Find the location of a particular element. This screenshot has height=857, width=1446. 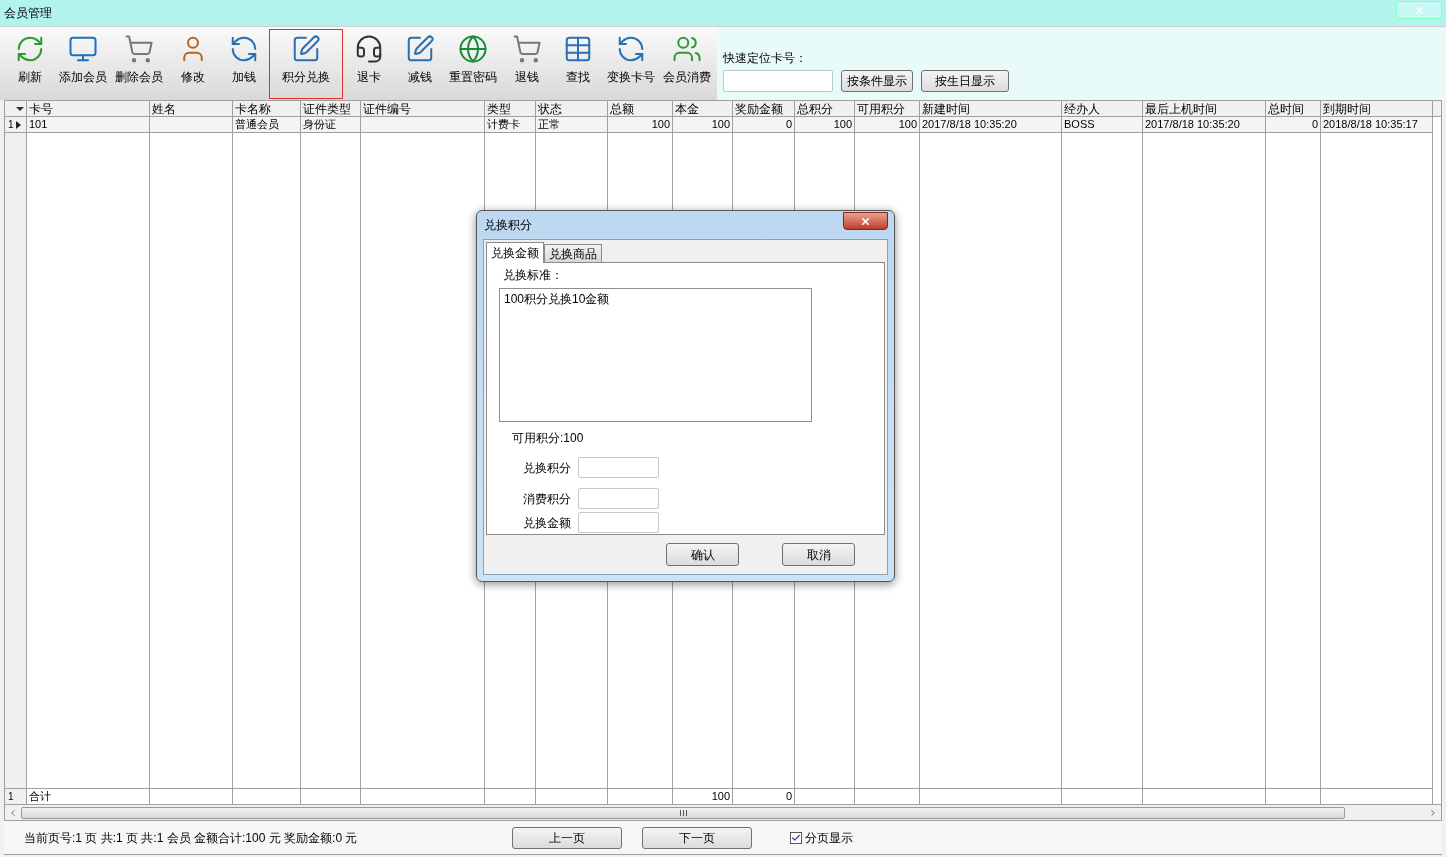

push-button: 取消 is located at coordinates (818, 554).